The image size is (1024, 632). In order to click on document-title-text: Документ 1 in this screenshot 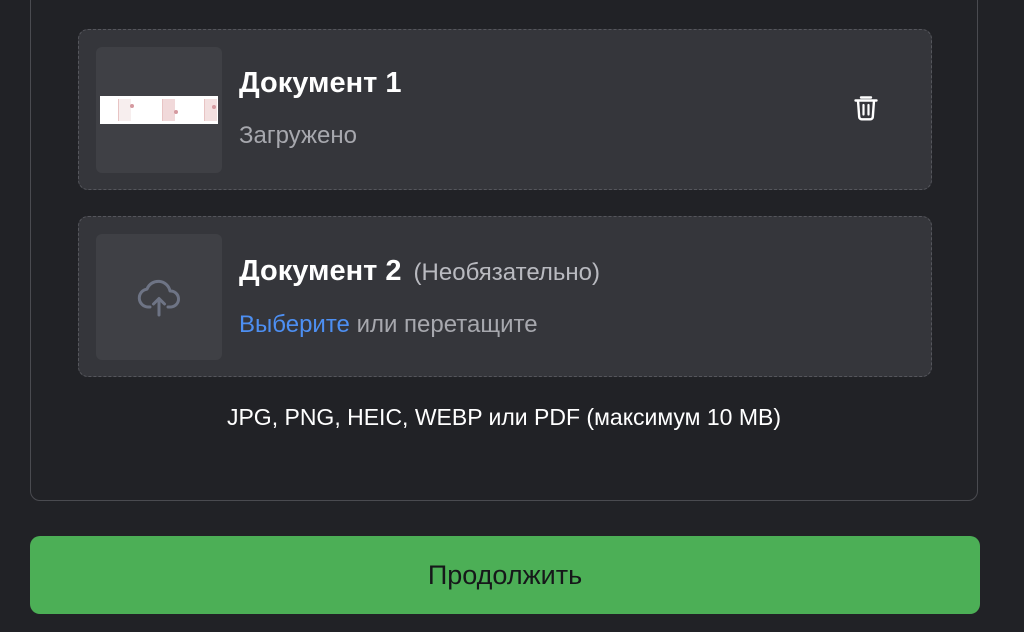, I will do `click(320, 83)`.